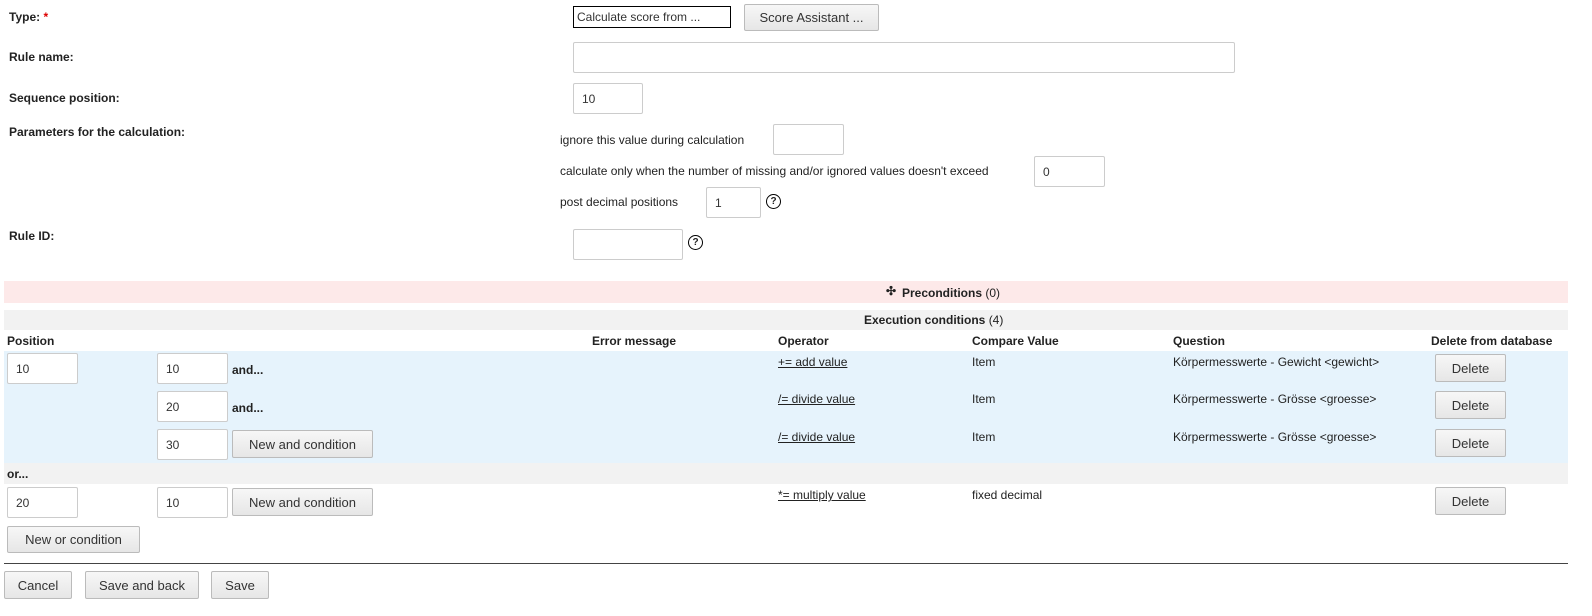 This screenshot has height=616, width=1592. I want to click on question: Körpermesswerte - Gewicht <gewicht>, so click(1276, 362).